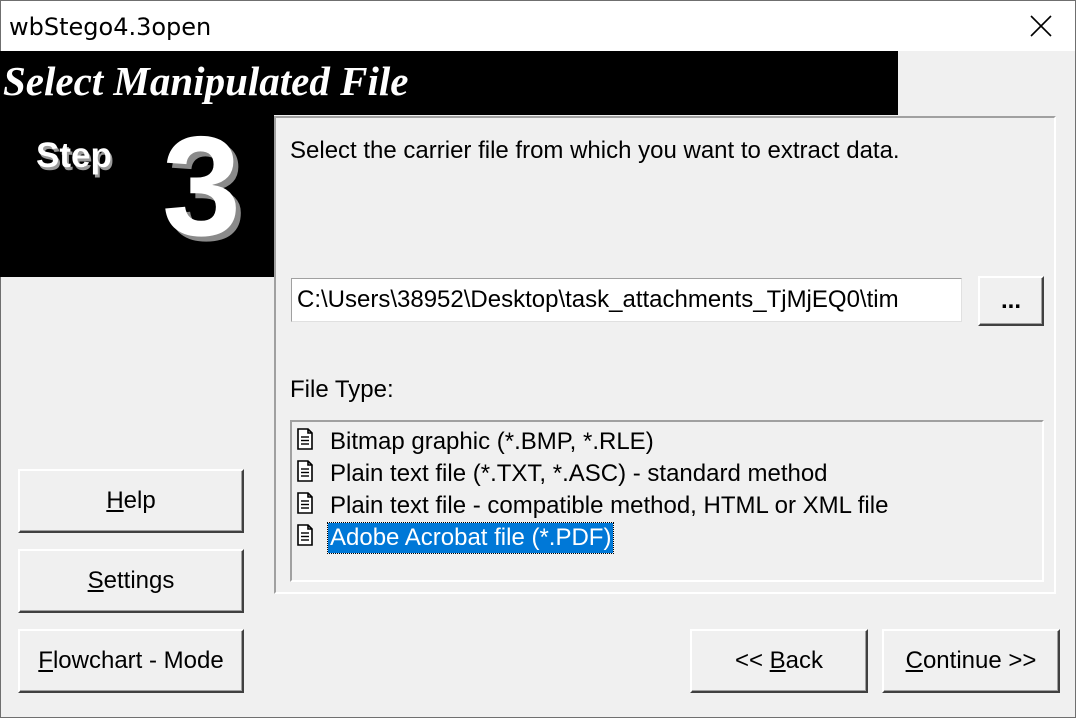 The height and width of the screenshot is (718, 1076). I want to click on step-label: Step, so click(74, 155).